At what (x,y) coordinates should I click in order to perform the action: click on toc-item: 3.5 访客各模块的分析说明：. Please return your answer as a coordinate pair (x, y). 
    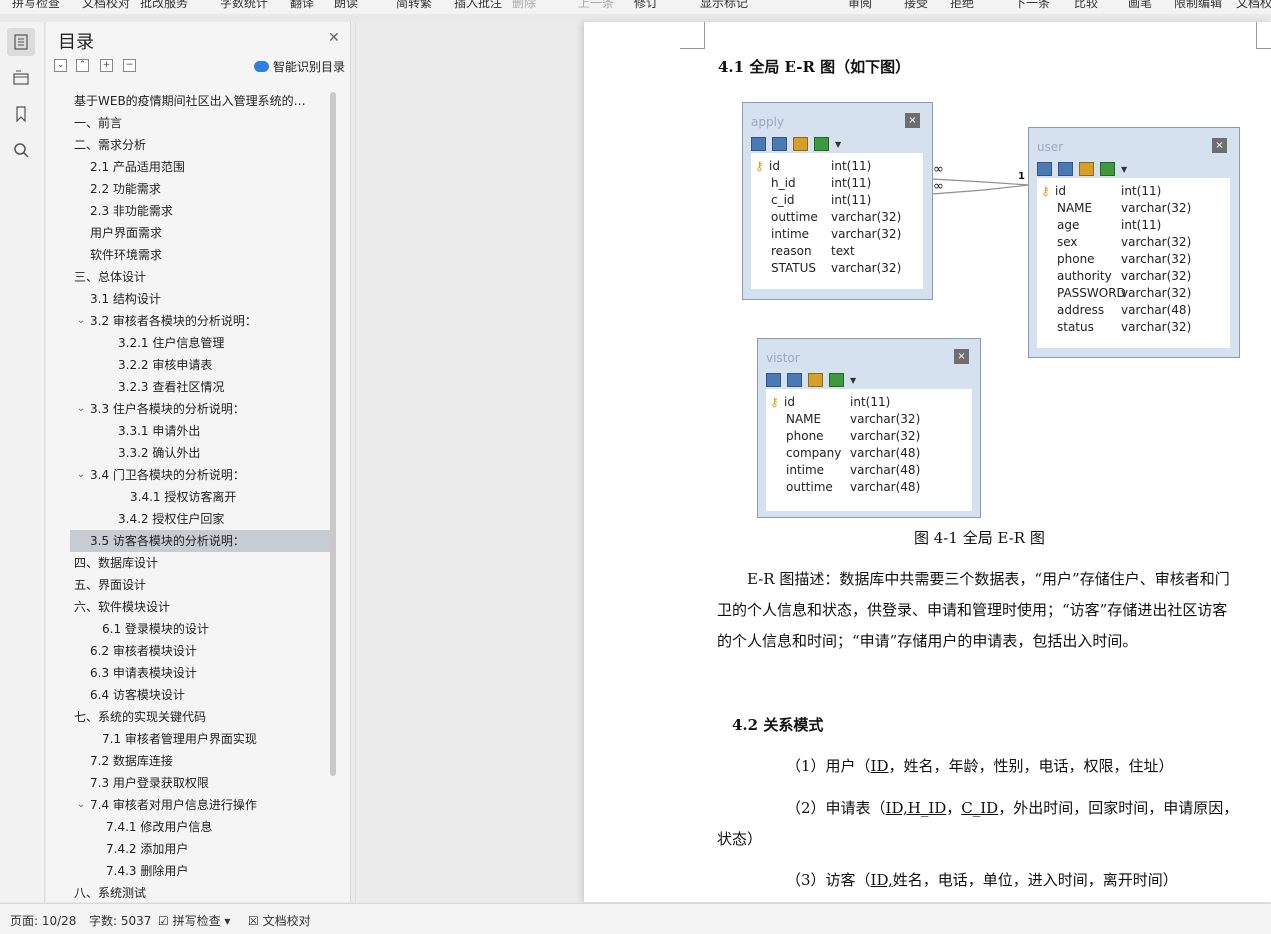
    Looking at the image, I should click on (201, 541).